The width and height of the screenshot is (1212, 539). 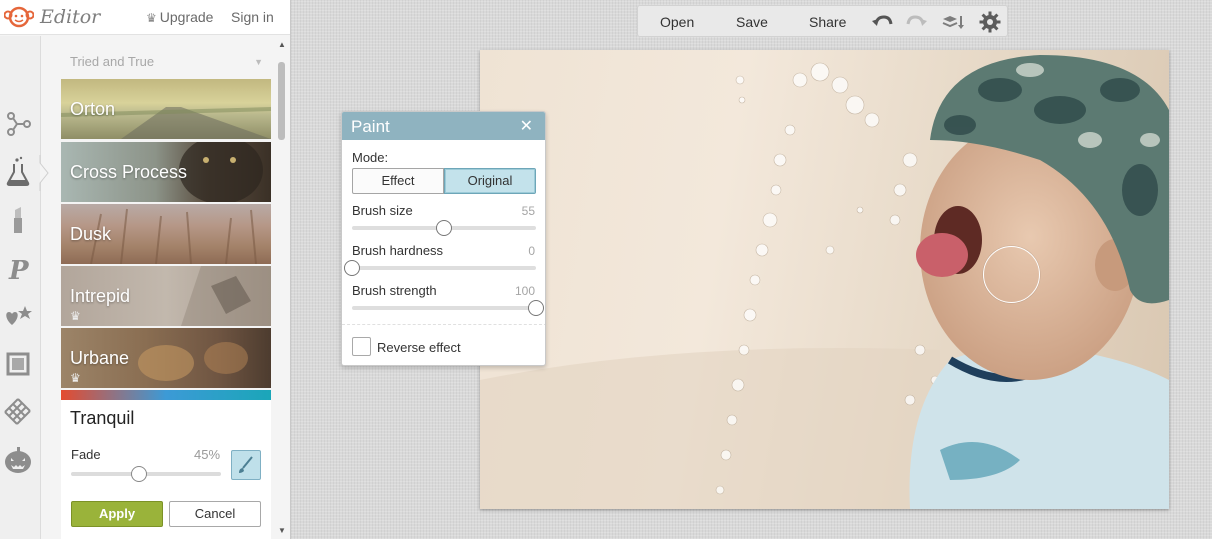 I want to click on textures-icon, so click(x=18, y=412).